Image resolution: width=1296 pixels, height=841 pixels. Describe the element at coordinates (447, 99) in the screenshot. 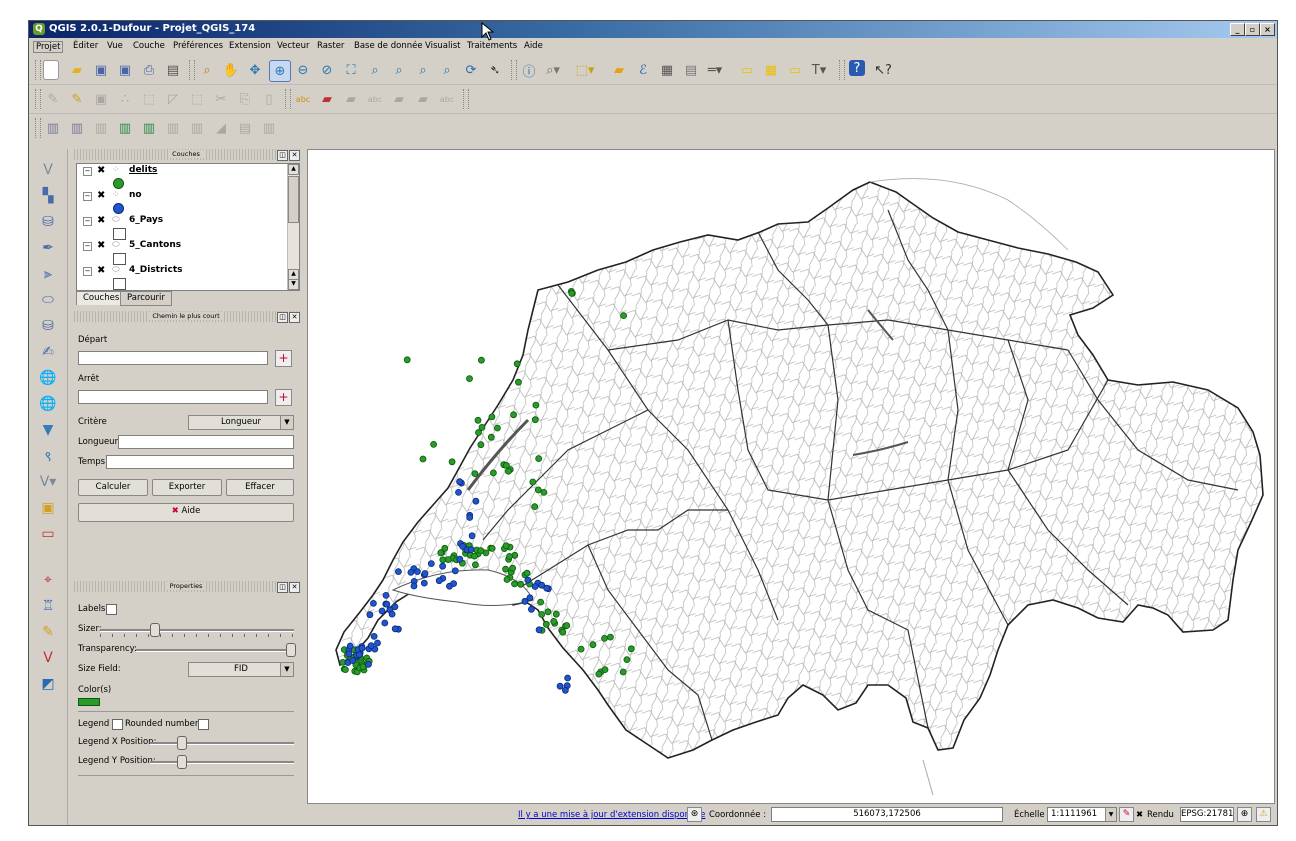

I see `change-label-icon: abc` at that location.